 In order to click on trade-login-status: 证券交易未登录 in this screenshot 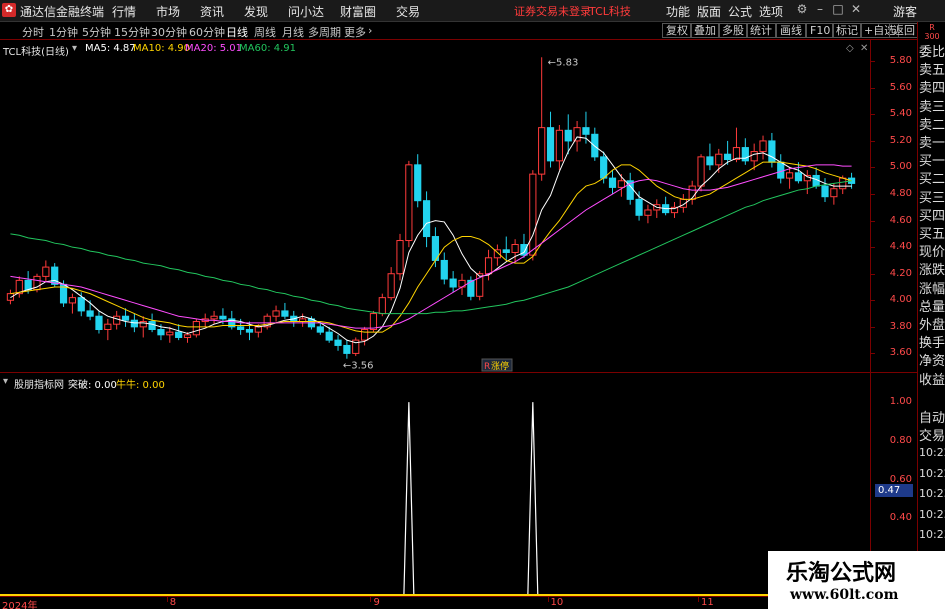, I will do `click(552, 11)`.